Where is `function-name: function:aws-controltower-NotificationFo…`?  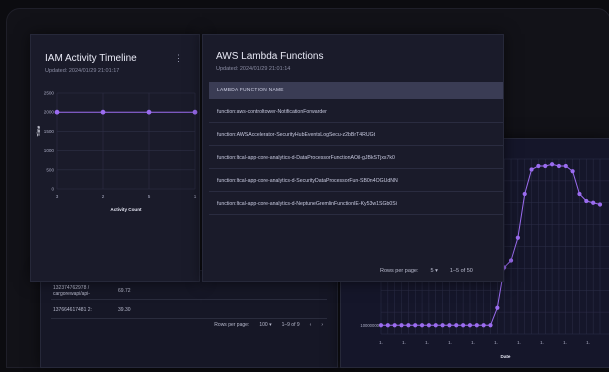 function-name: function:aws-controltower-NotificationFo… is located at coordinates (272, 112).